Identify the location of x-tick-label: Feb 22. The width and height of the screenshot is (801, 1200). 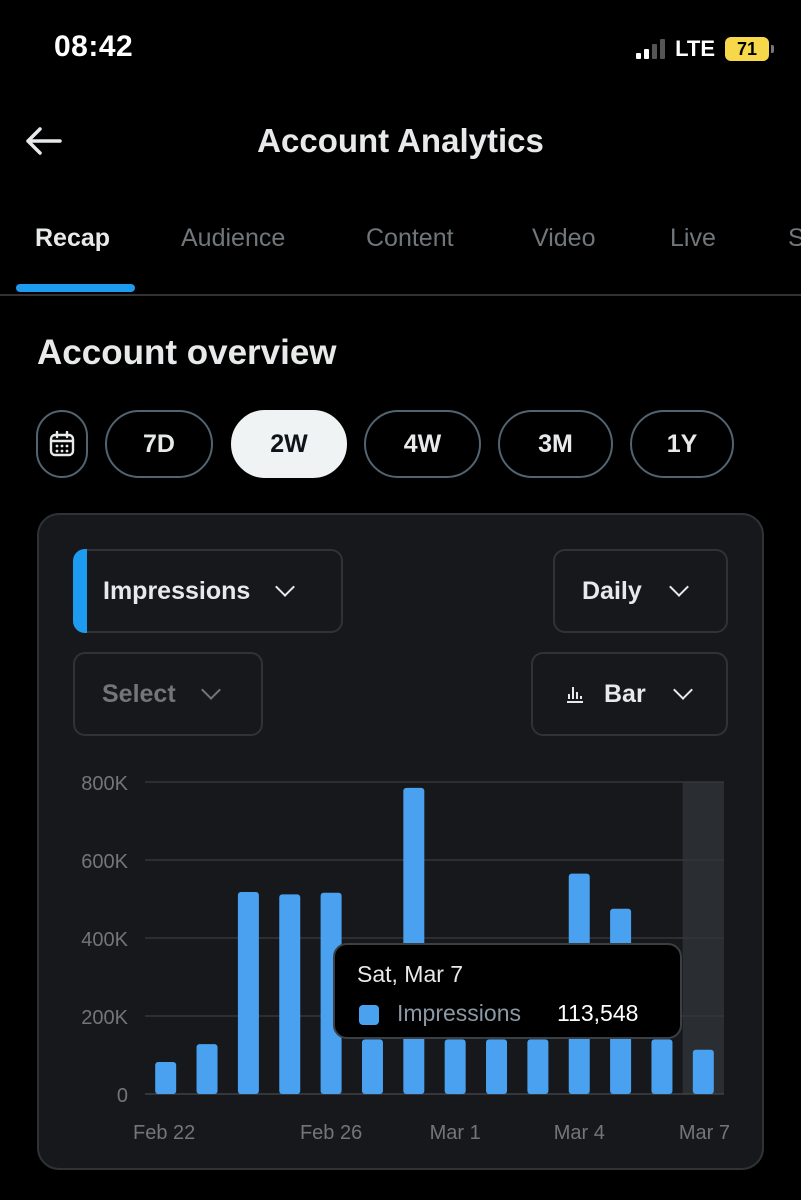
(164, 1133).